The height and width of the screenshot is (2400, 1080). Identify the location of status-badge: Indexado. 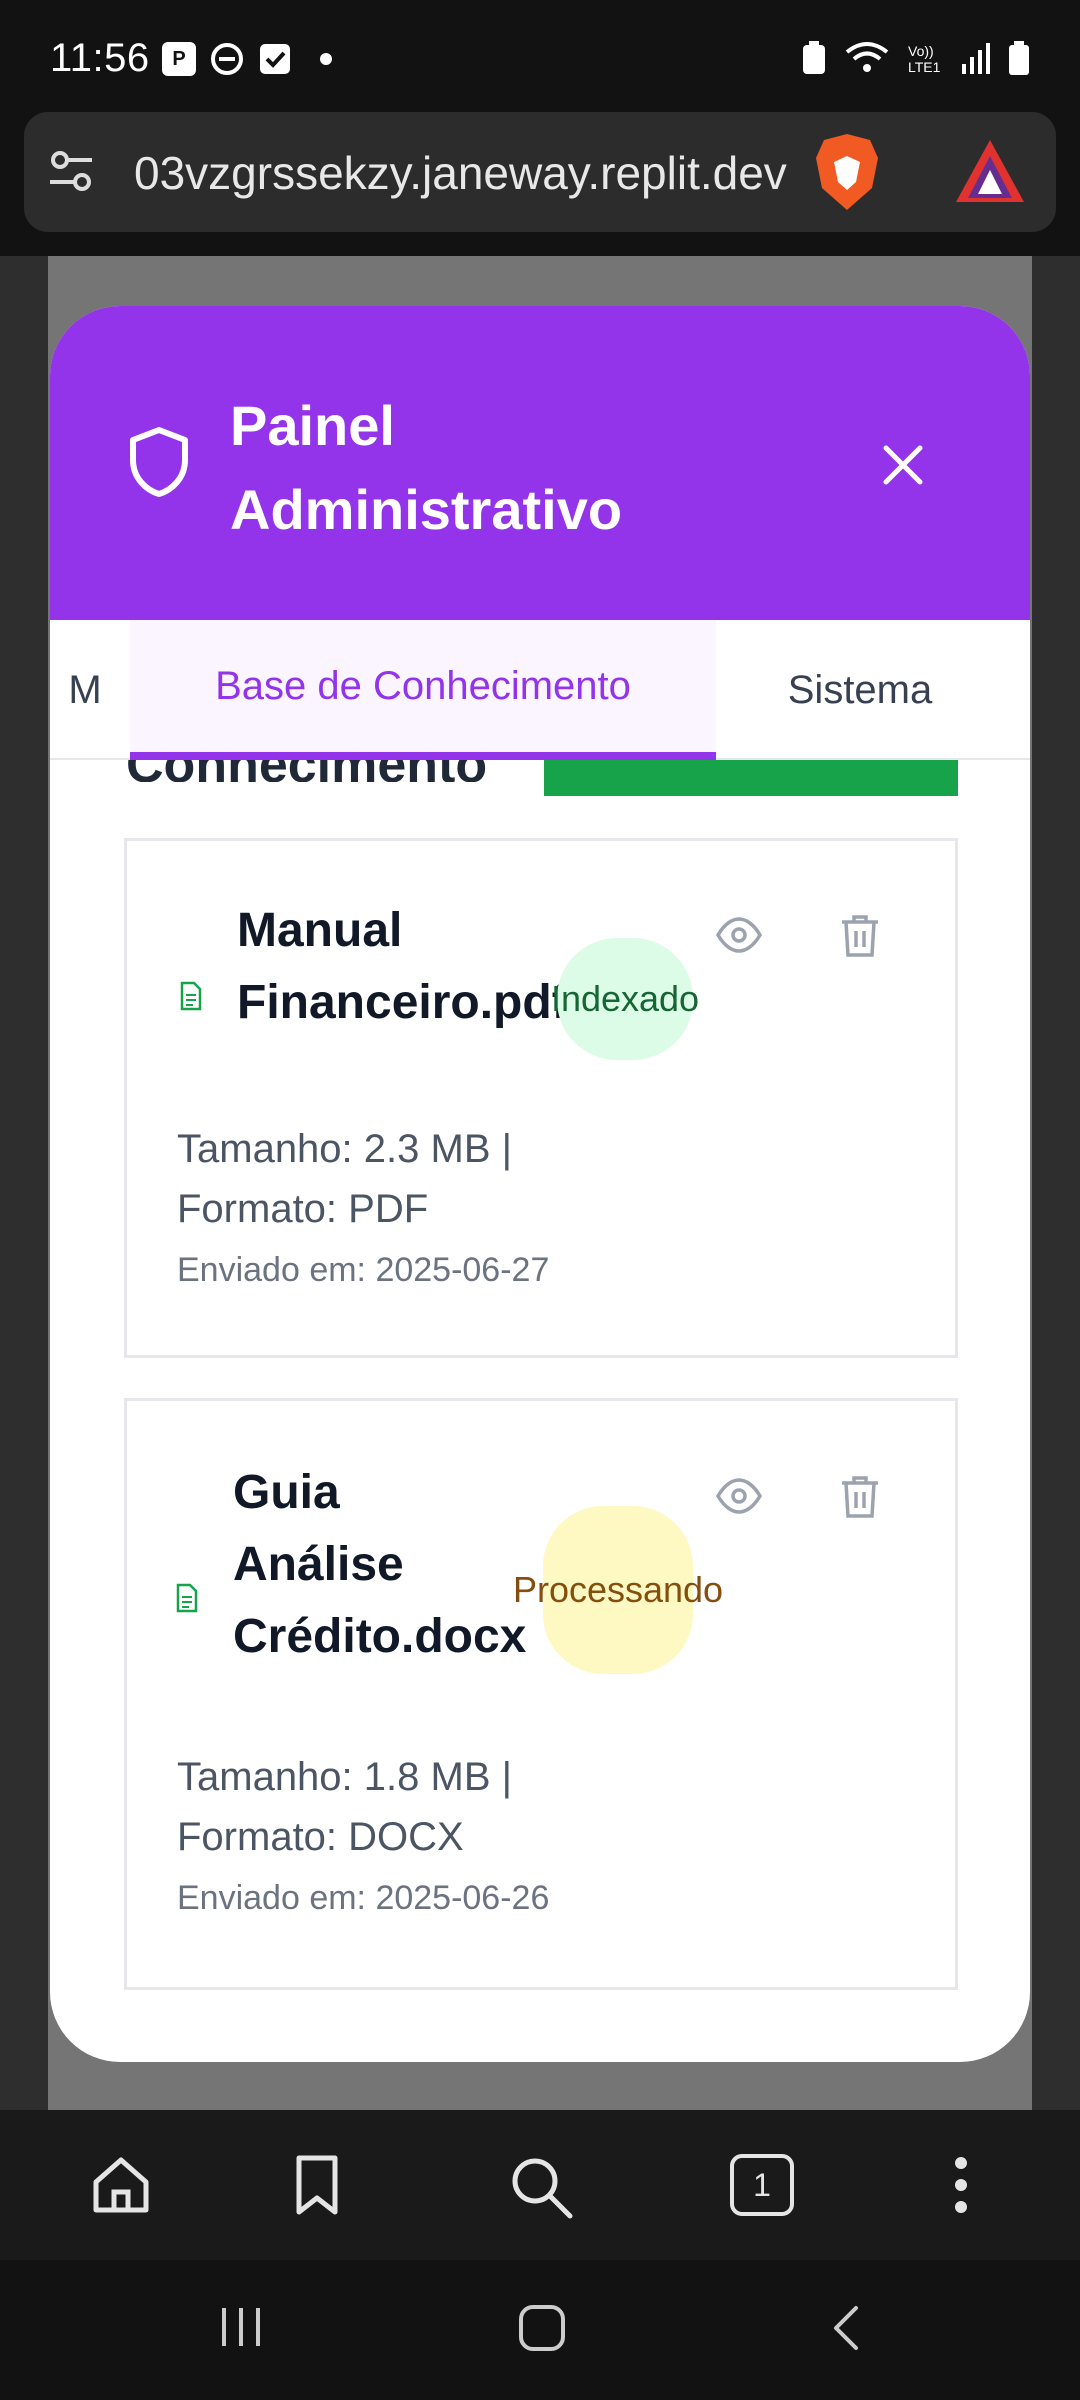
(625, 999).